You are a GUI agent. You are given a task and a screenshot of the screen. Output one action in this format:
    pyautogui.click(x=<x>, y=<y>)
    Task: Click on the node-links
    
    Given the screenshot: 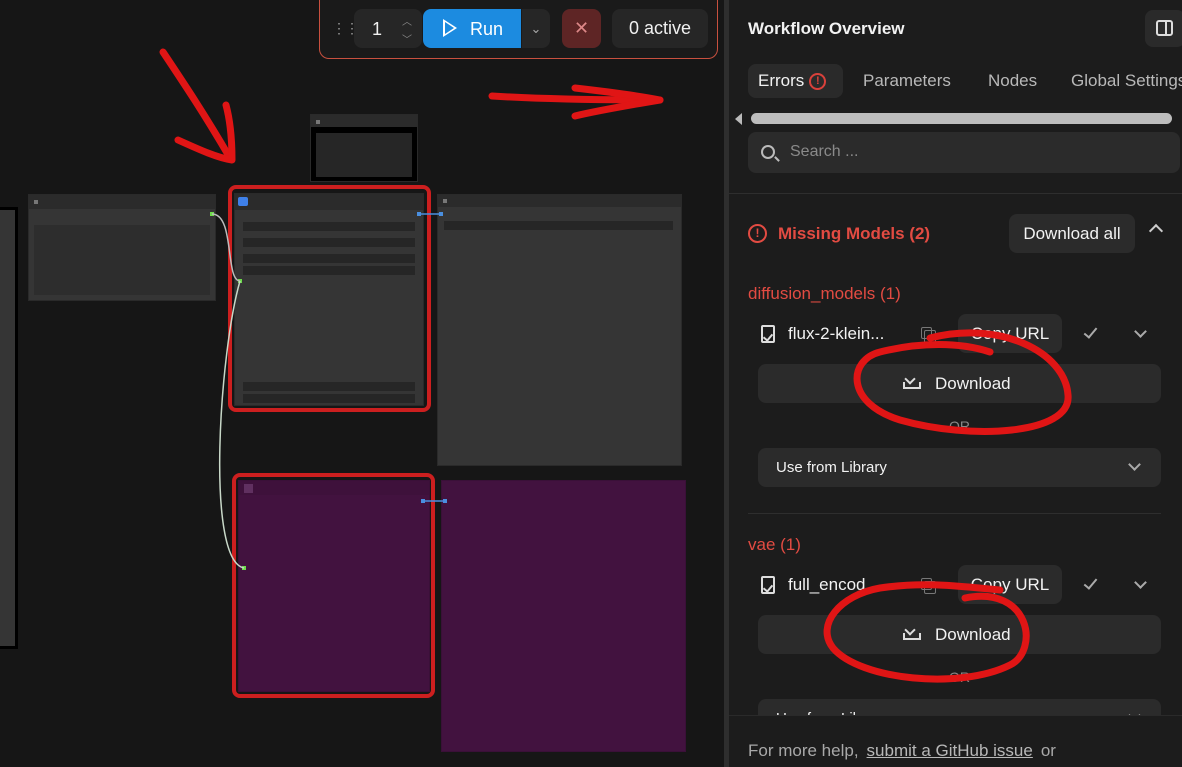 What is the action you would take?
    pyautogui.click(x=328, y=391)
    